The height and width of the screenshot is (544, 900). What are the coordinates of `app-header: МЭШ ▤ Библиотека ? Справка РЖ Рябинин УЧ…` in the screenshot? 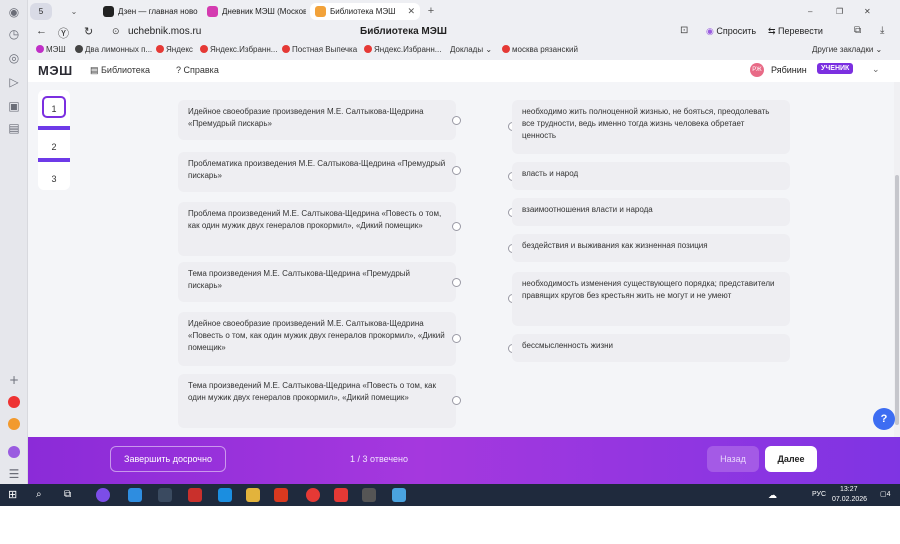 It's located at (464, 71).